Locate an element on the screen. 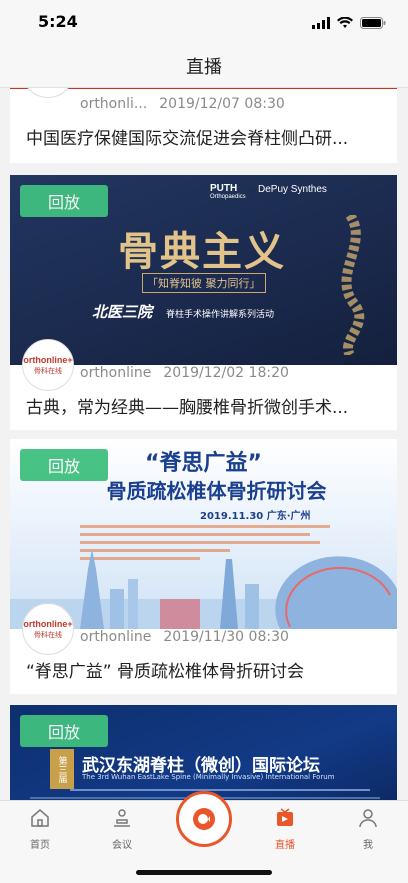 This screenshot has width=408, height=883. tab-profile: 我 is located at coordinates (368, 829).